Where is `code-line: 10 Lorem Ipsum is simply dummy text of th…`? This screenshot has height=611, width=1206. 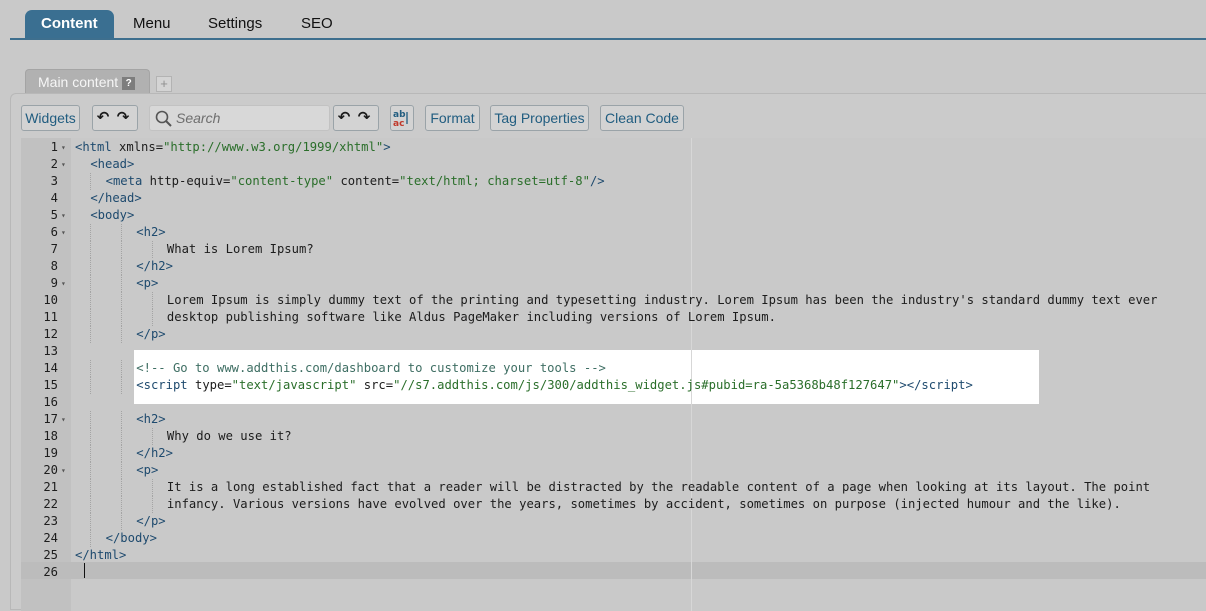 code-line: 10 Lorem Ipsum is simply dummy text of th… is located at coordinates (613, 300).